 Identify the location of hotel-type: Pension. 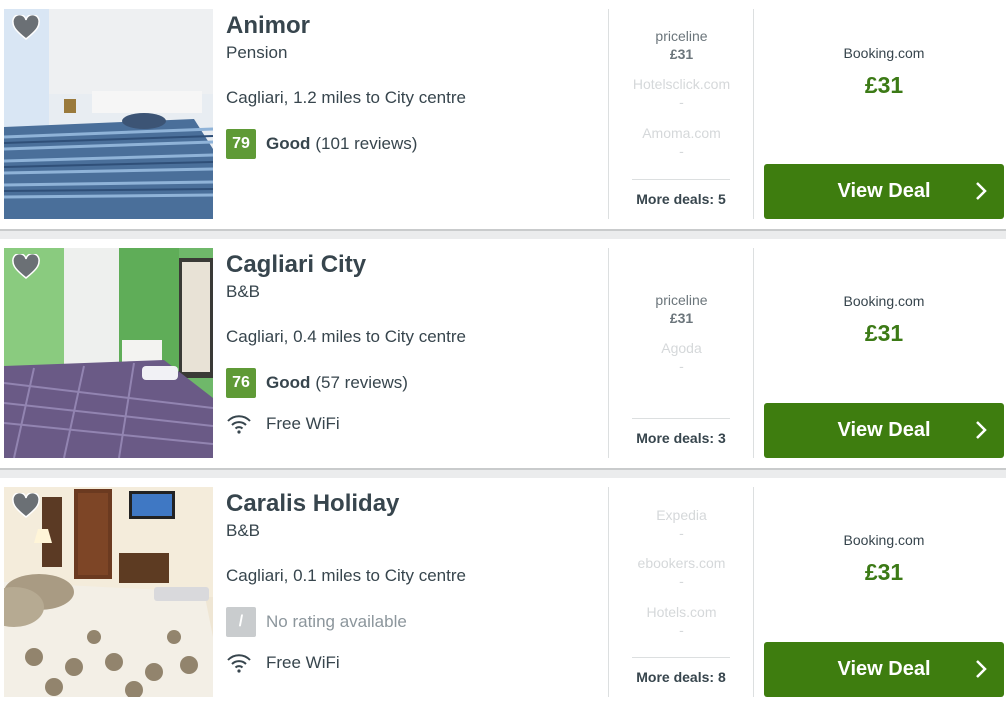
(257, 52).